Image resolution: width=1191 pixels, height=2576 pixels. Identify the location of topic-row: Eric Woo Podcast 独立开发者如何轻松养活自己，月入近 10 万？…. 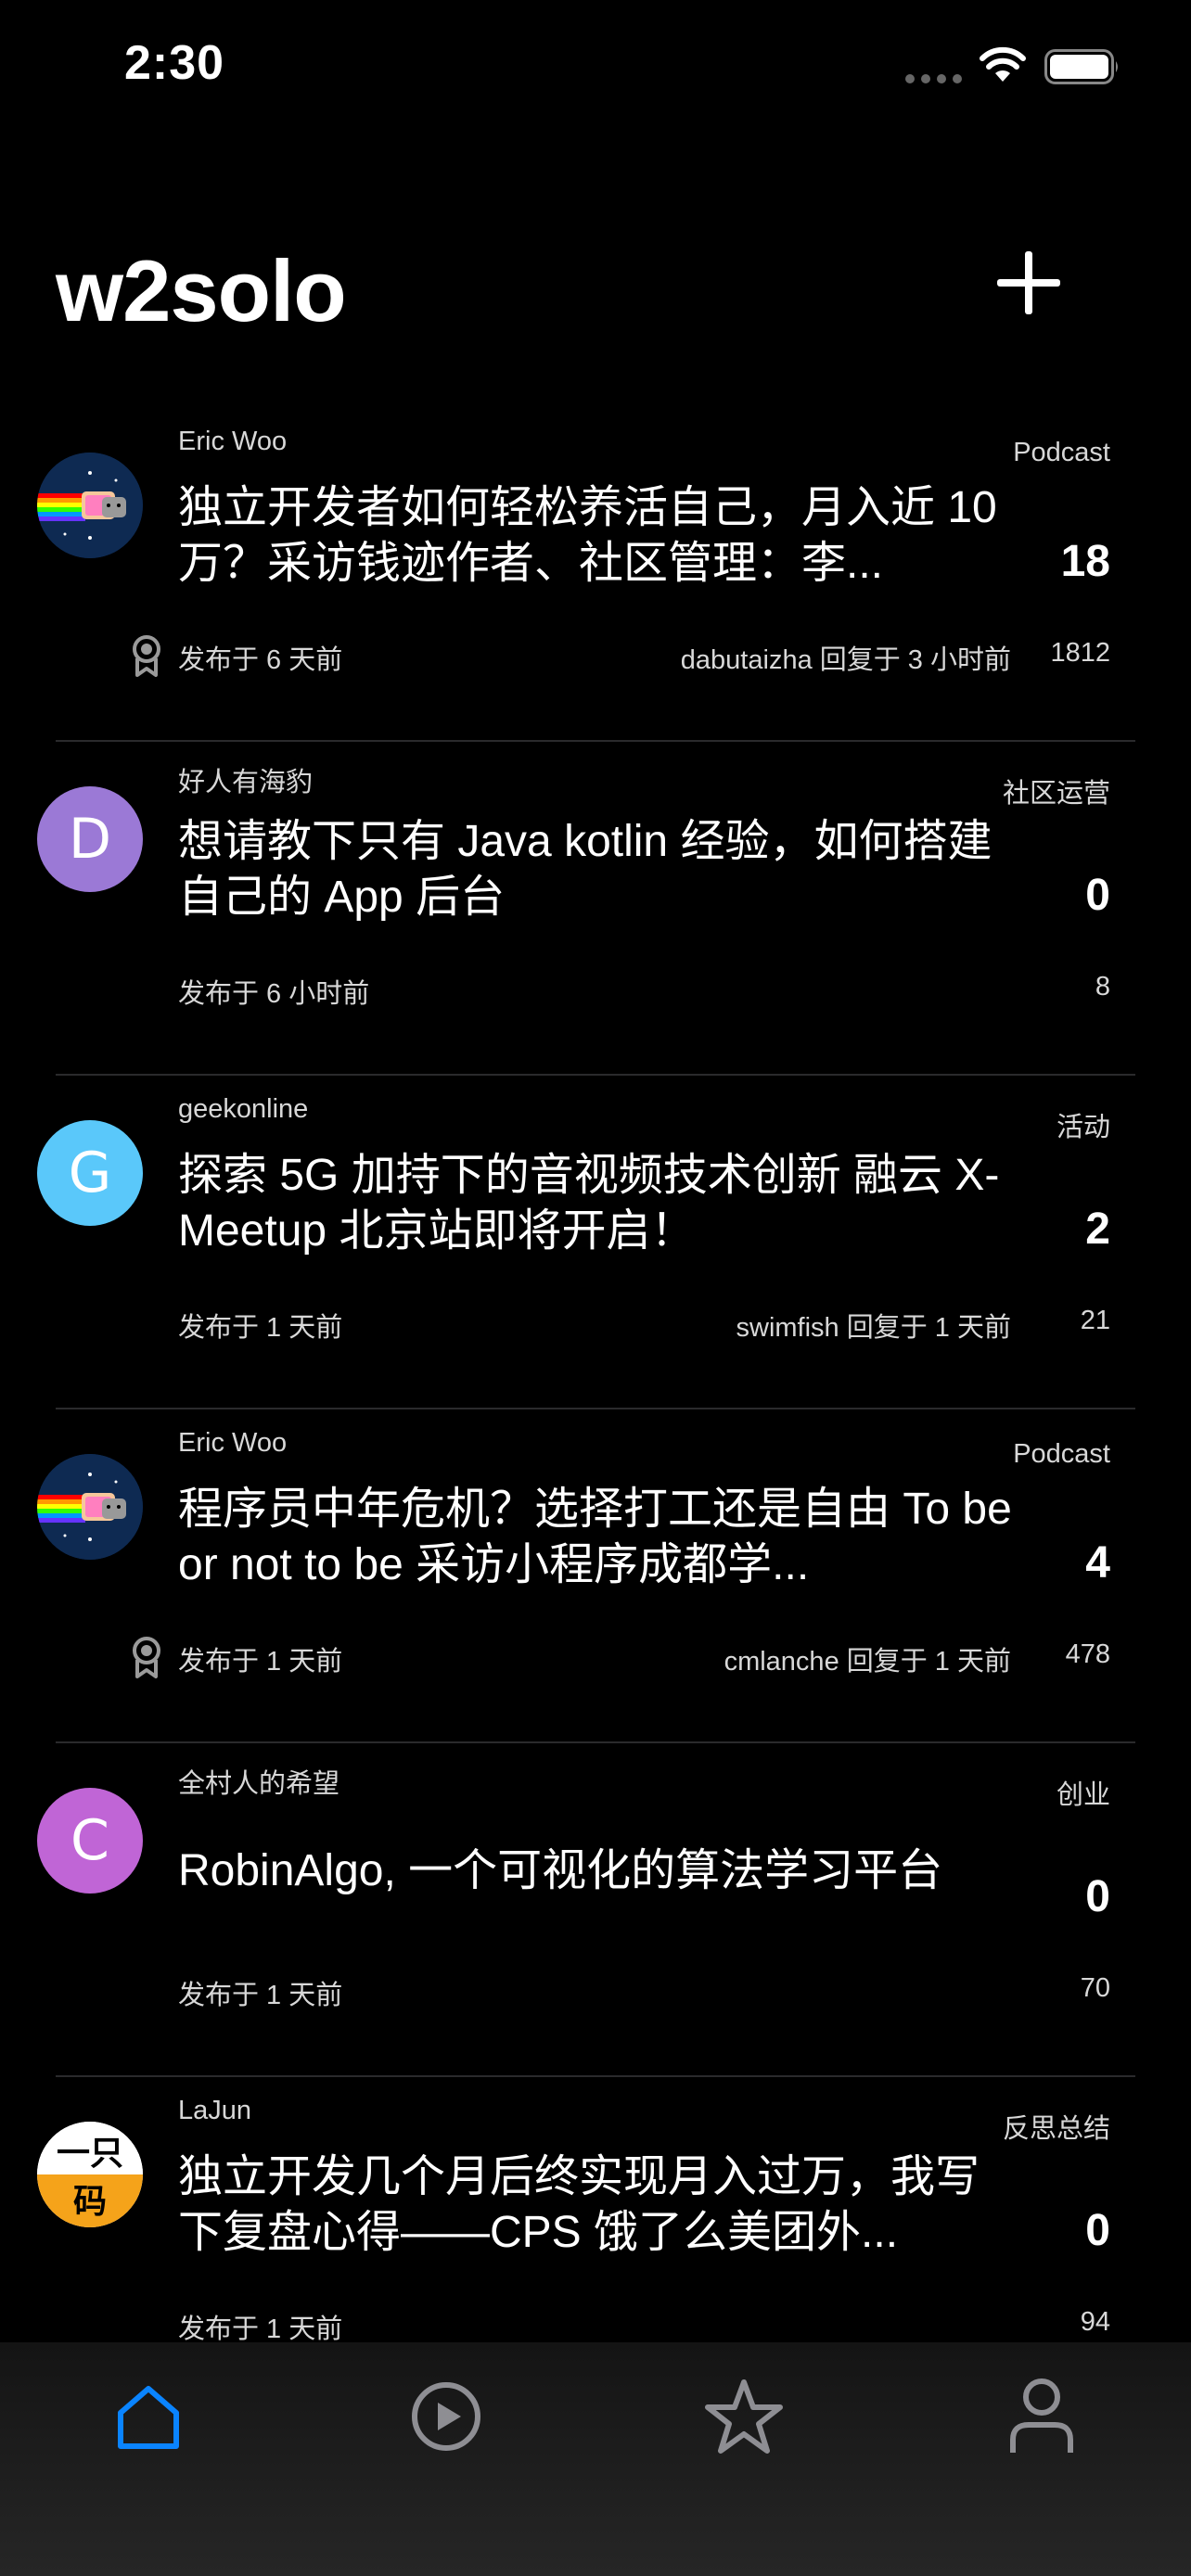
(595, 575).